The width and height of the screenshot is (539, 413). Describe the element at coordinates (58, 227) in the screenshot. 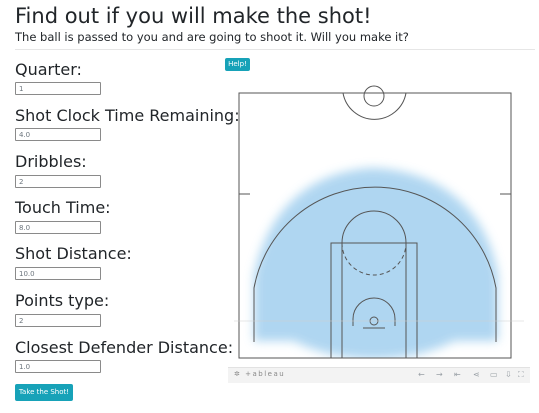

I see `touch-time-input` at that location.